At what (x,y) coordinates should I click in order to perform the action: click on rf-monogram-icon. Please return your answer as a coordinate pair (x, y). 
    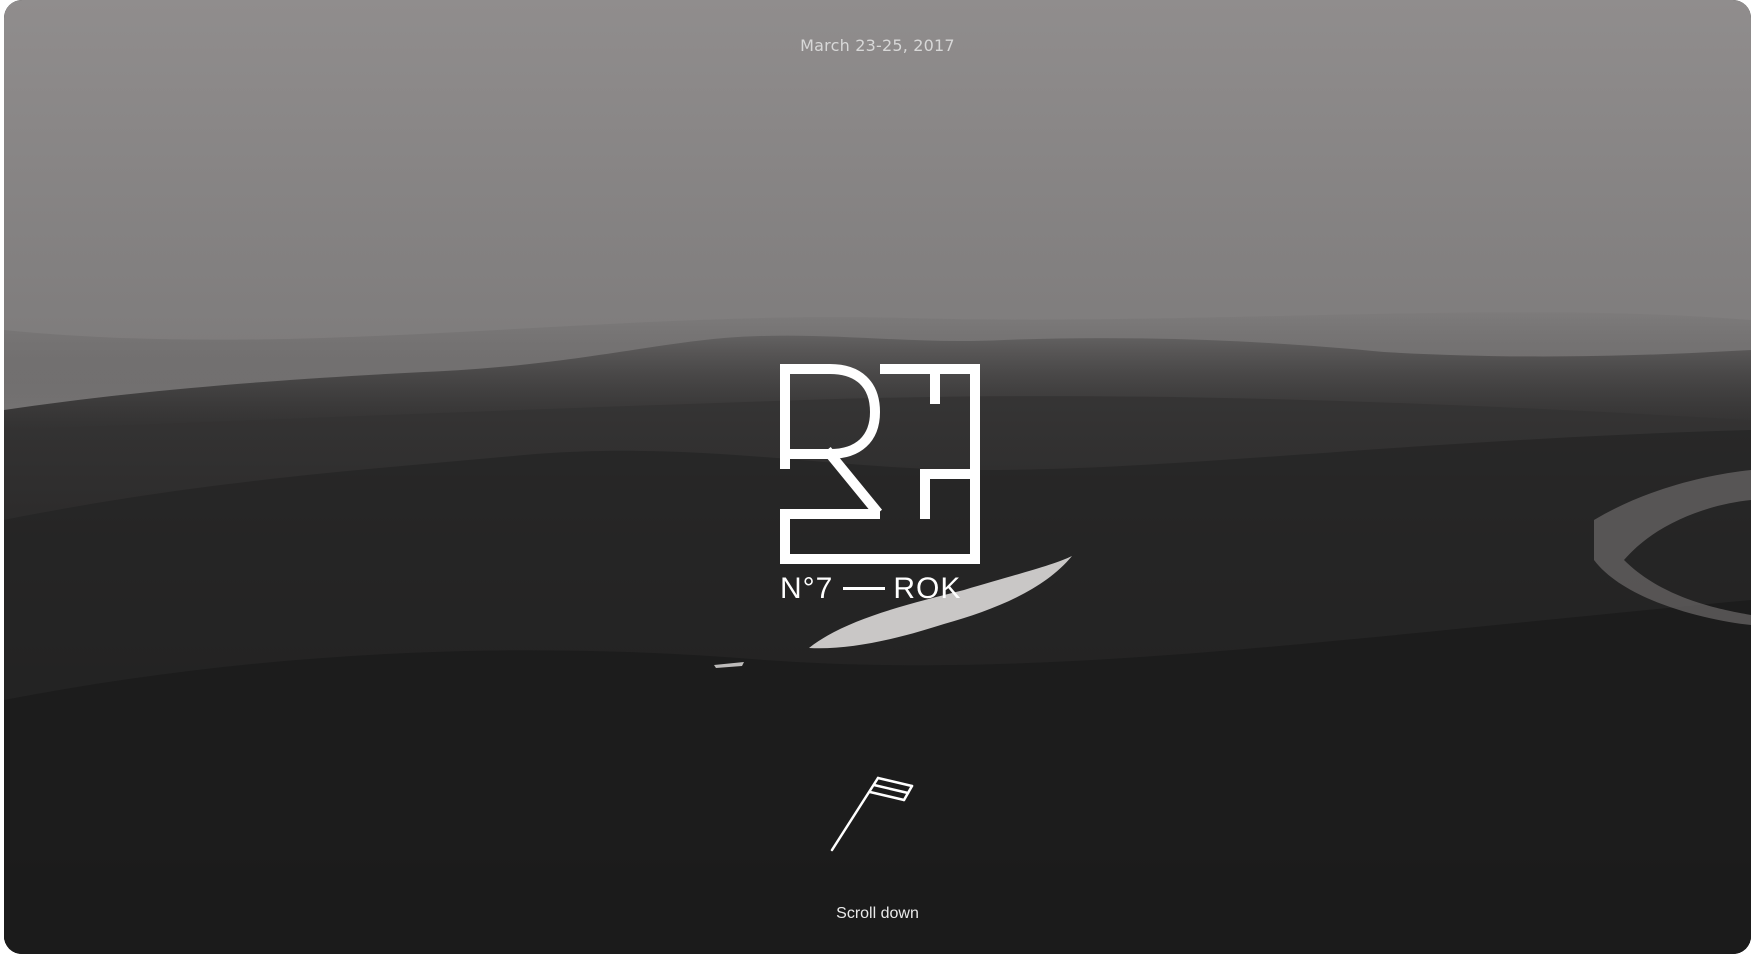
    Looking at the image, I should click on (880, 464).